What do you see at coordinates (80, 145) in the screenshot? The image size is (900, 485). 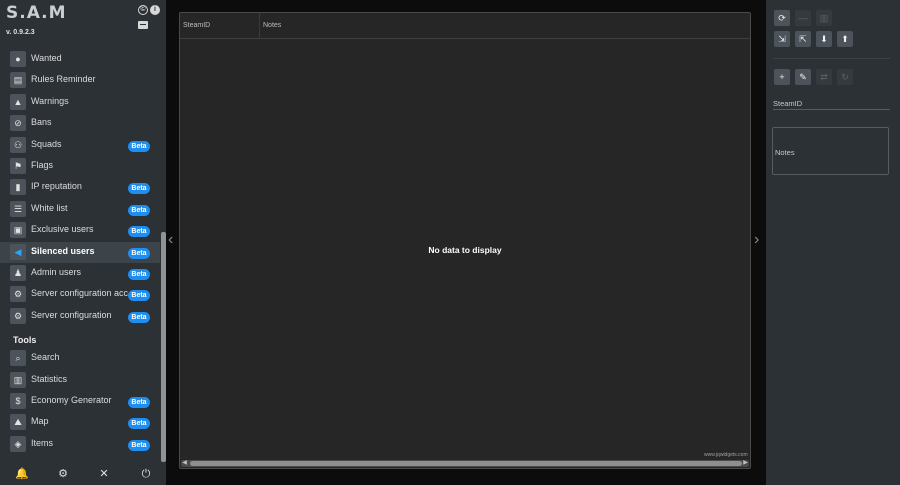 I see `sidebar-item-squads: ⚇ Squads Beta` at bounding box center [80, 145].